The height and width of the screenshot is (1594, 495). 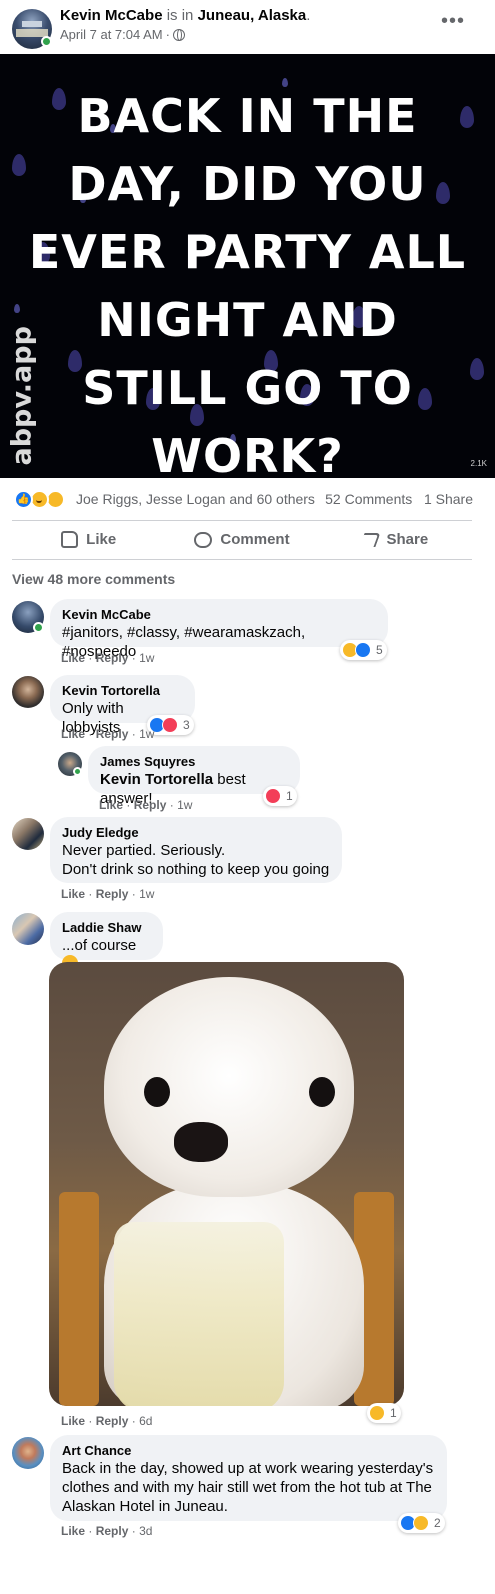 I want to click on share-label: Share, so click(x=407, y=539).